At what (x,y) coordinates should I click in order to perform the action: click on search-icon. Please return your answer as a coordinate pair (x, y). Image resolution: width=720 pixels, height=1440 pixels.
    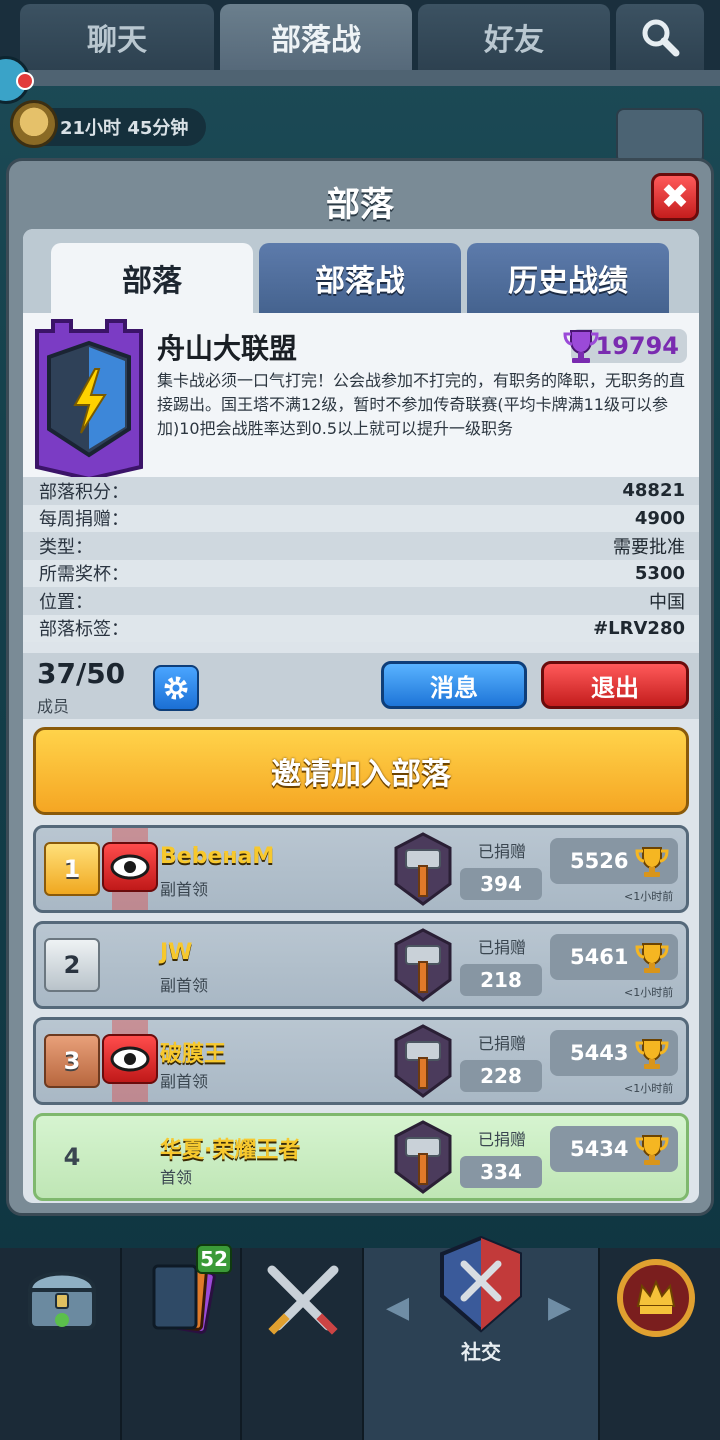
    Looking at the image, I should click on (661, 38).